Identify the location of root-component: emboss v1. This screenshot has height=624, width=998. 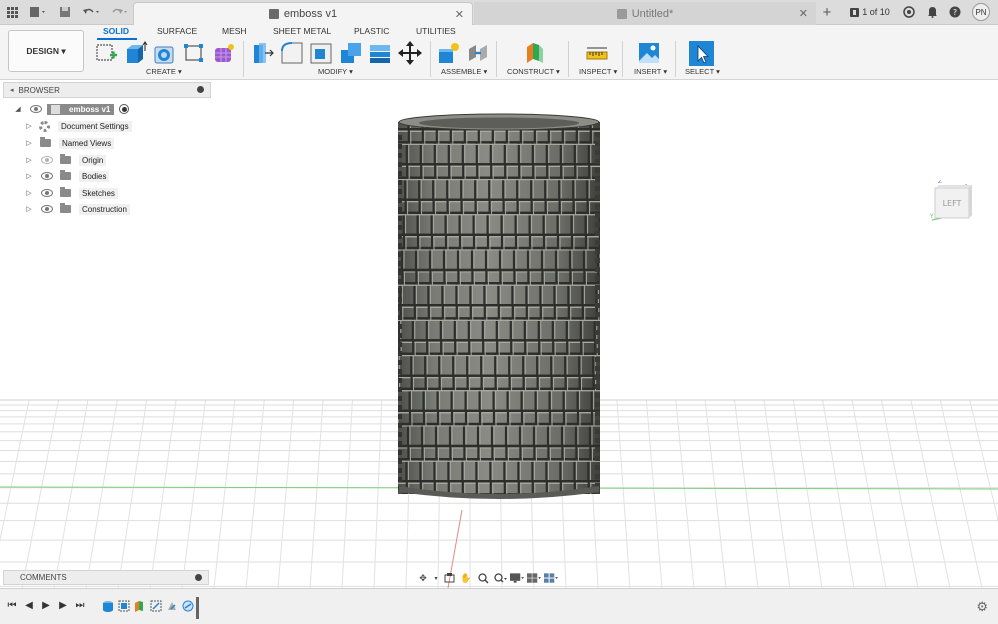
(81, 109).